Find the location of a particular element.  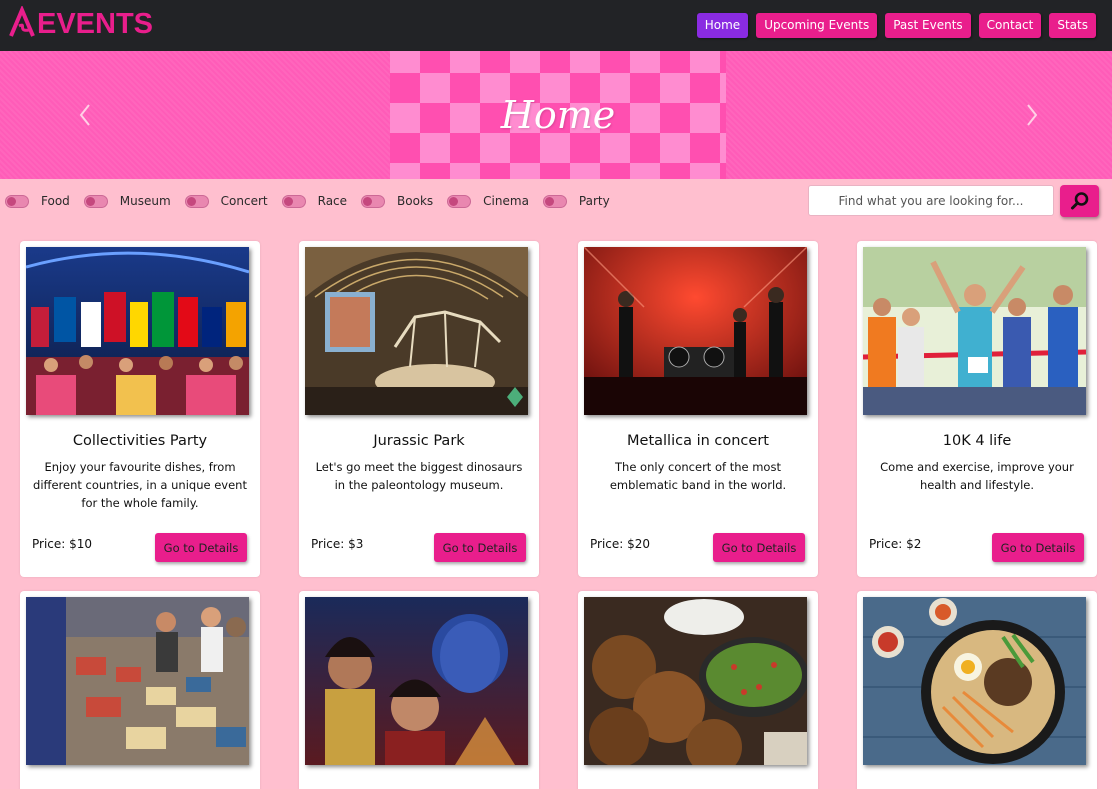

event-title: Metallica in concert is located at coordinates (698, 441).